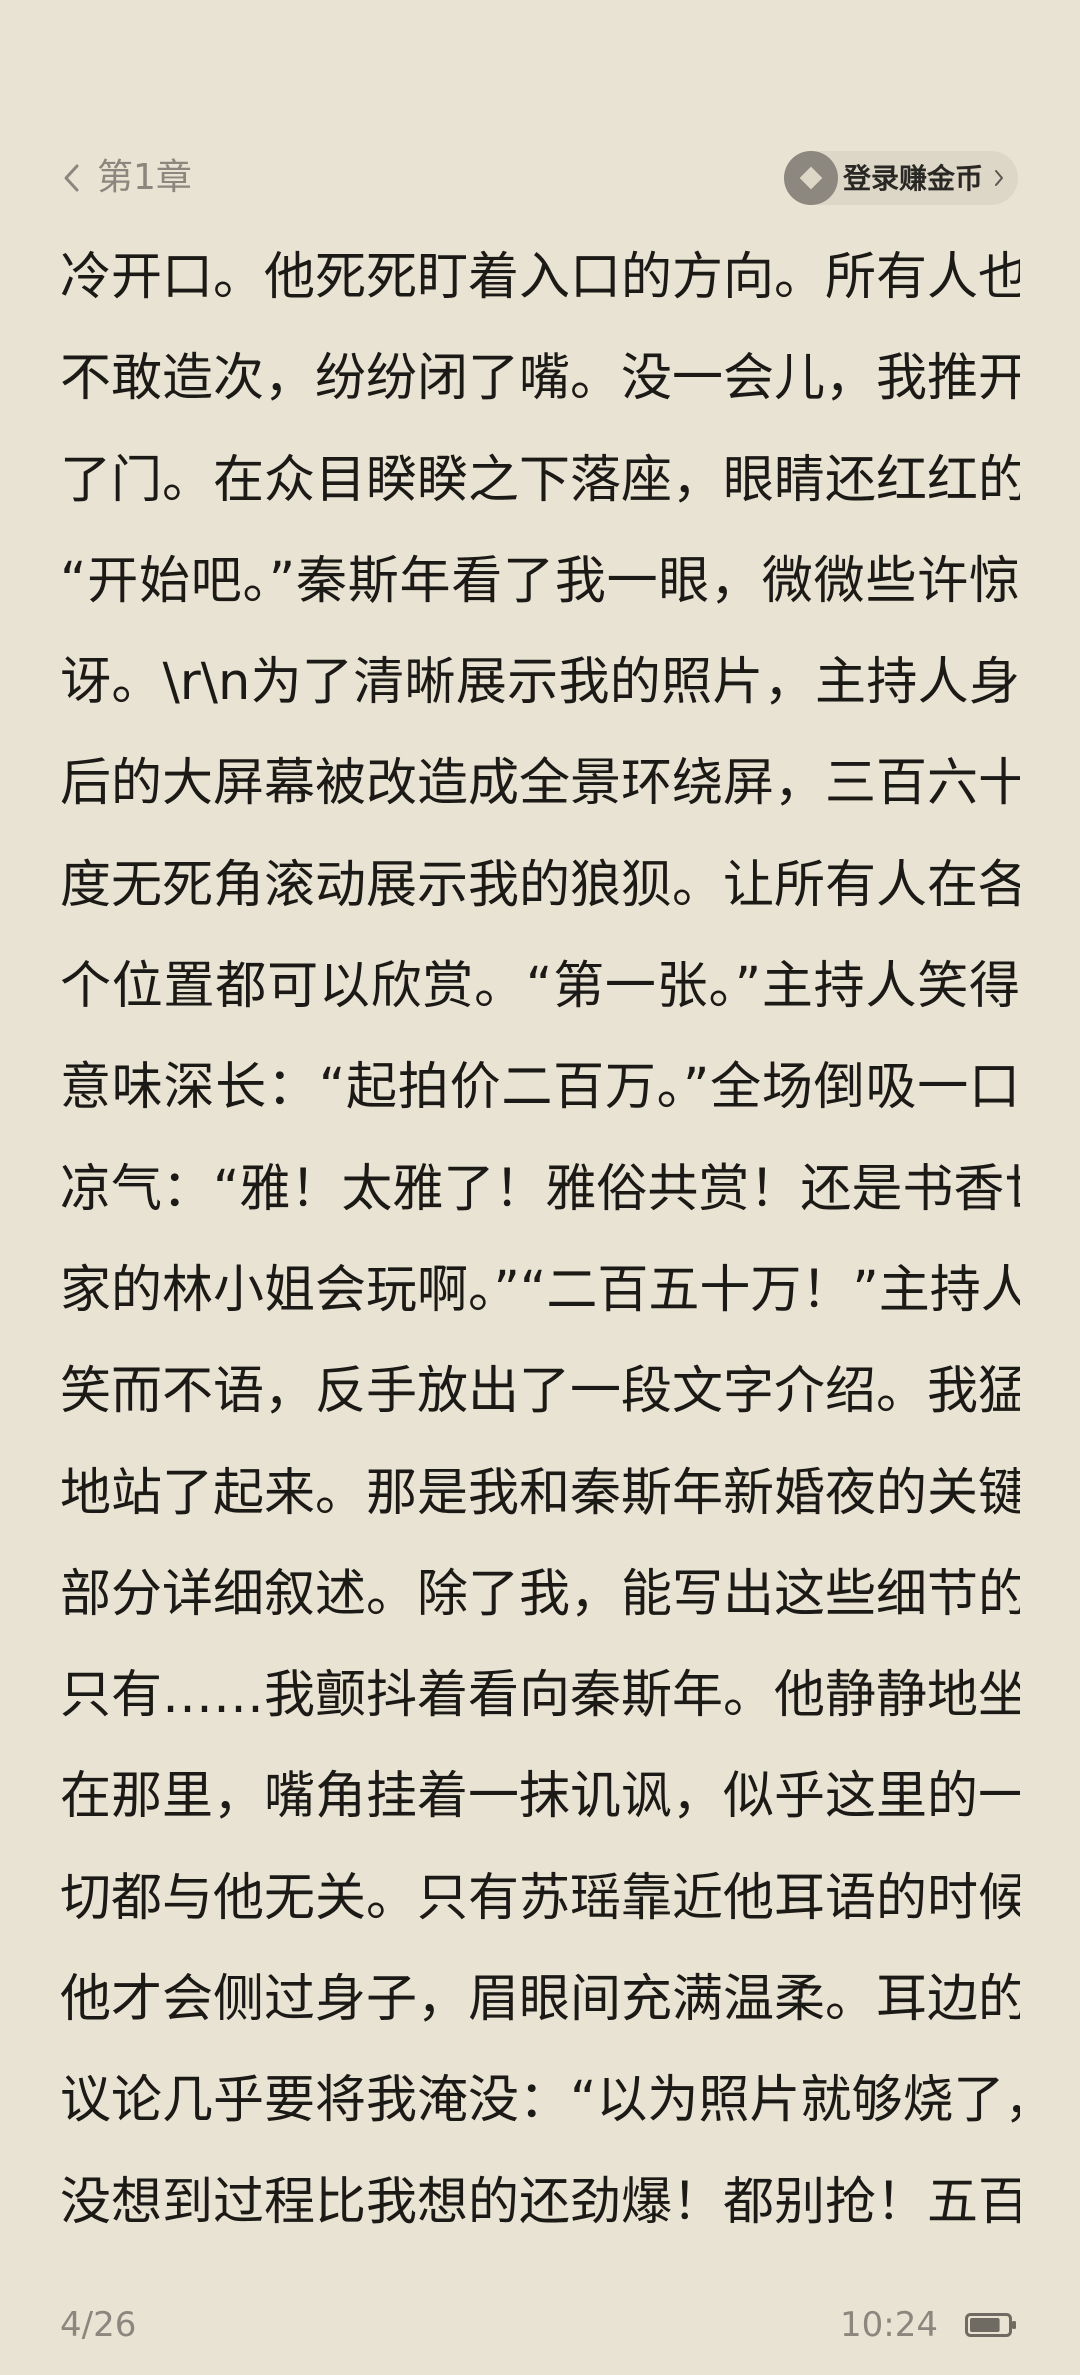  I want to click on chevron-left-icon, so click(71, 178).